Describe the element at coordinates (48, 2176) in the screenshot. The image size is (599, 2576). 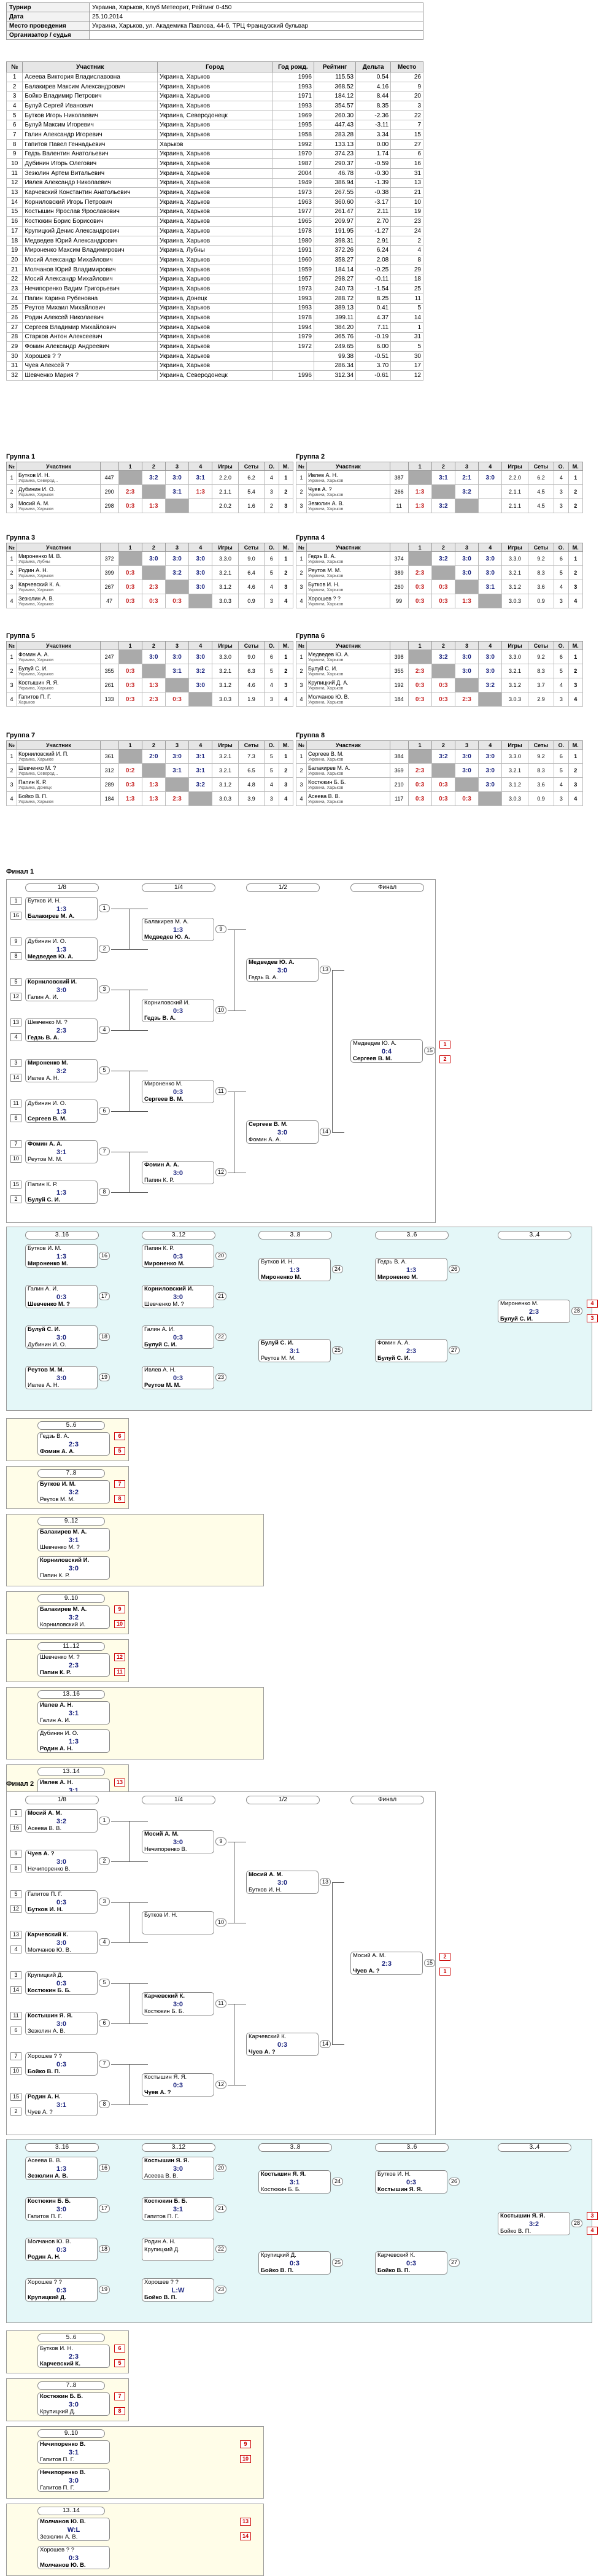
I see `match-player-b: Зезюлин А. В.` at that location.